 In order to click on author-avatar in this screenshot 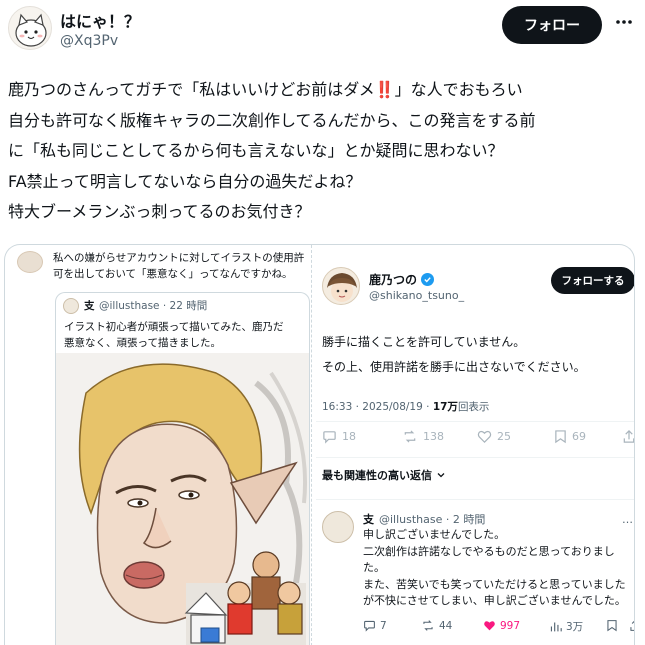, I will do `click(30, 28)`.